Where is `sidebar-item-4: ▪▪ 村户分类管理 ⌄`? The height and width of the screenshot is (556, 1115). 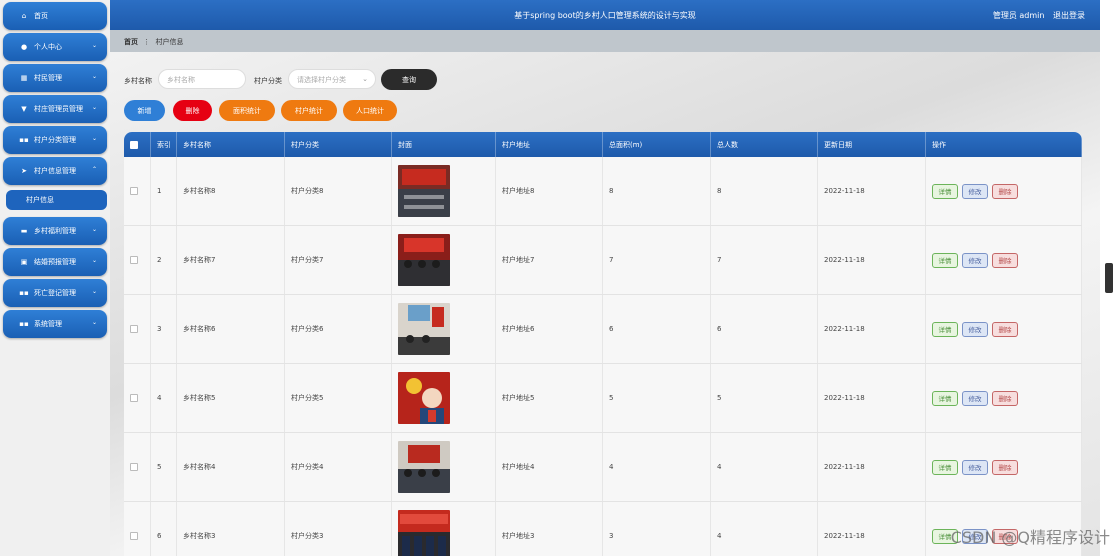
sidebar-item-4: ▪▪ 村户分类管理 ⌄ is located at coordinates (55, 140).